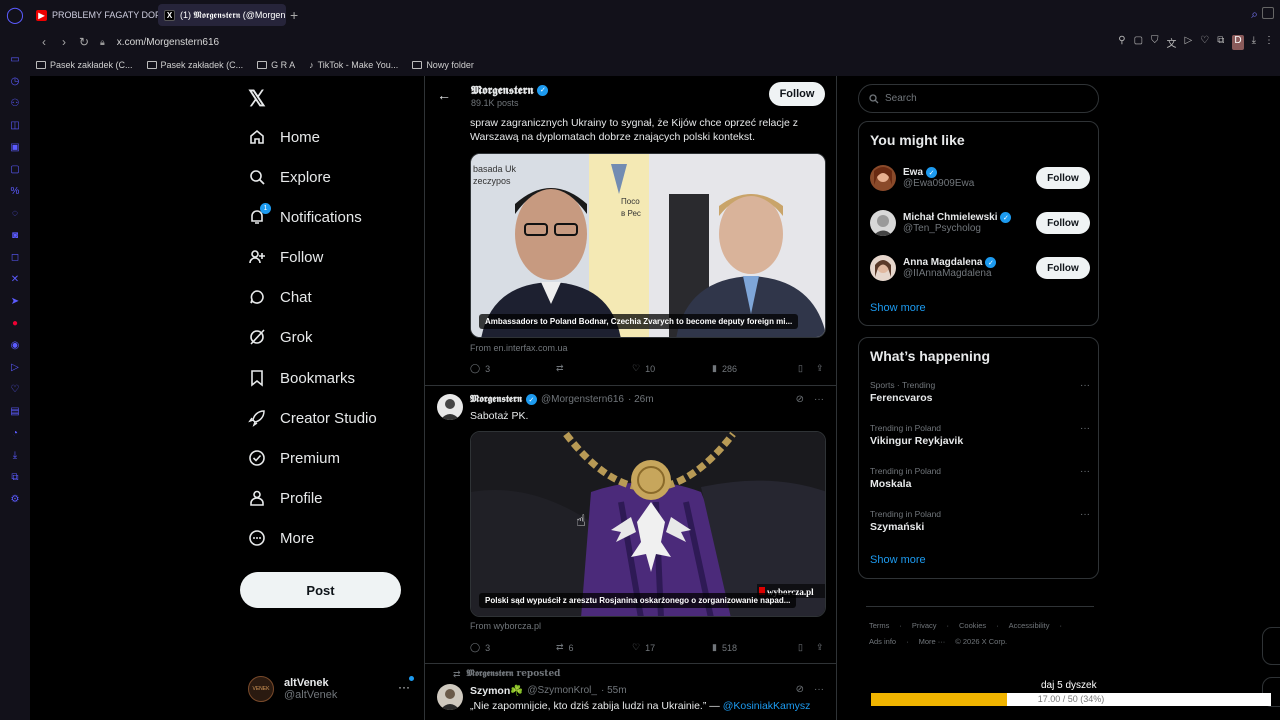 The width and height of the screenshot is (1280, 720). Describe the element at coordinates (882, 641) in the screenshot. I see `footer-link: Ads info` at that location.